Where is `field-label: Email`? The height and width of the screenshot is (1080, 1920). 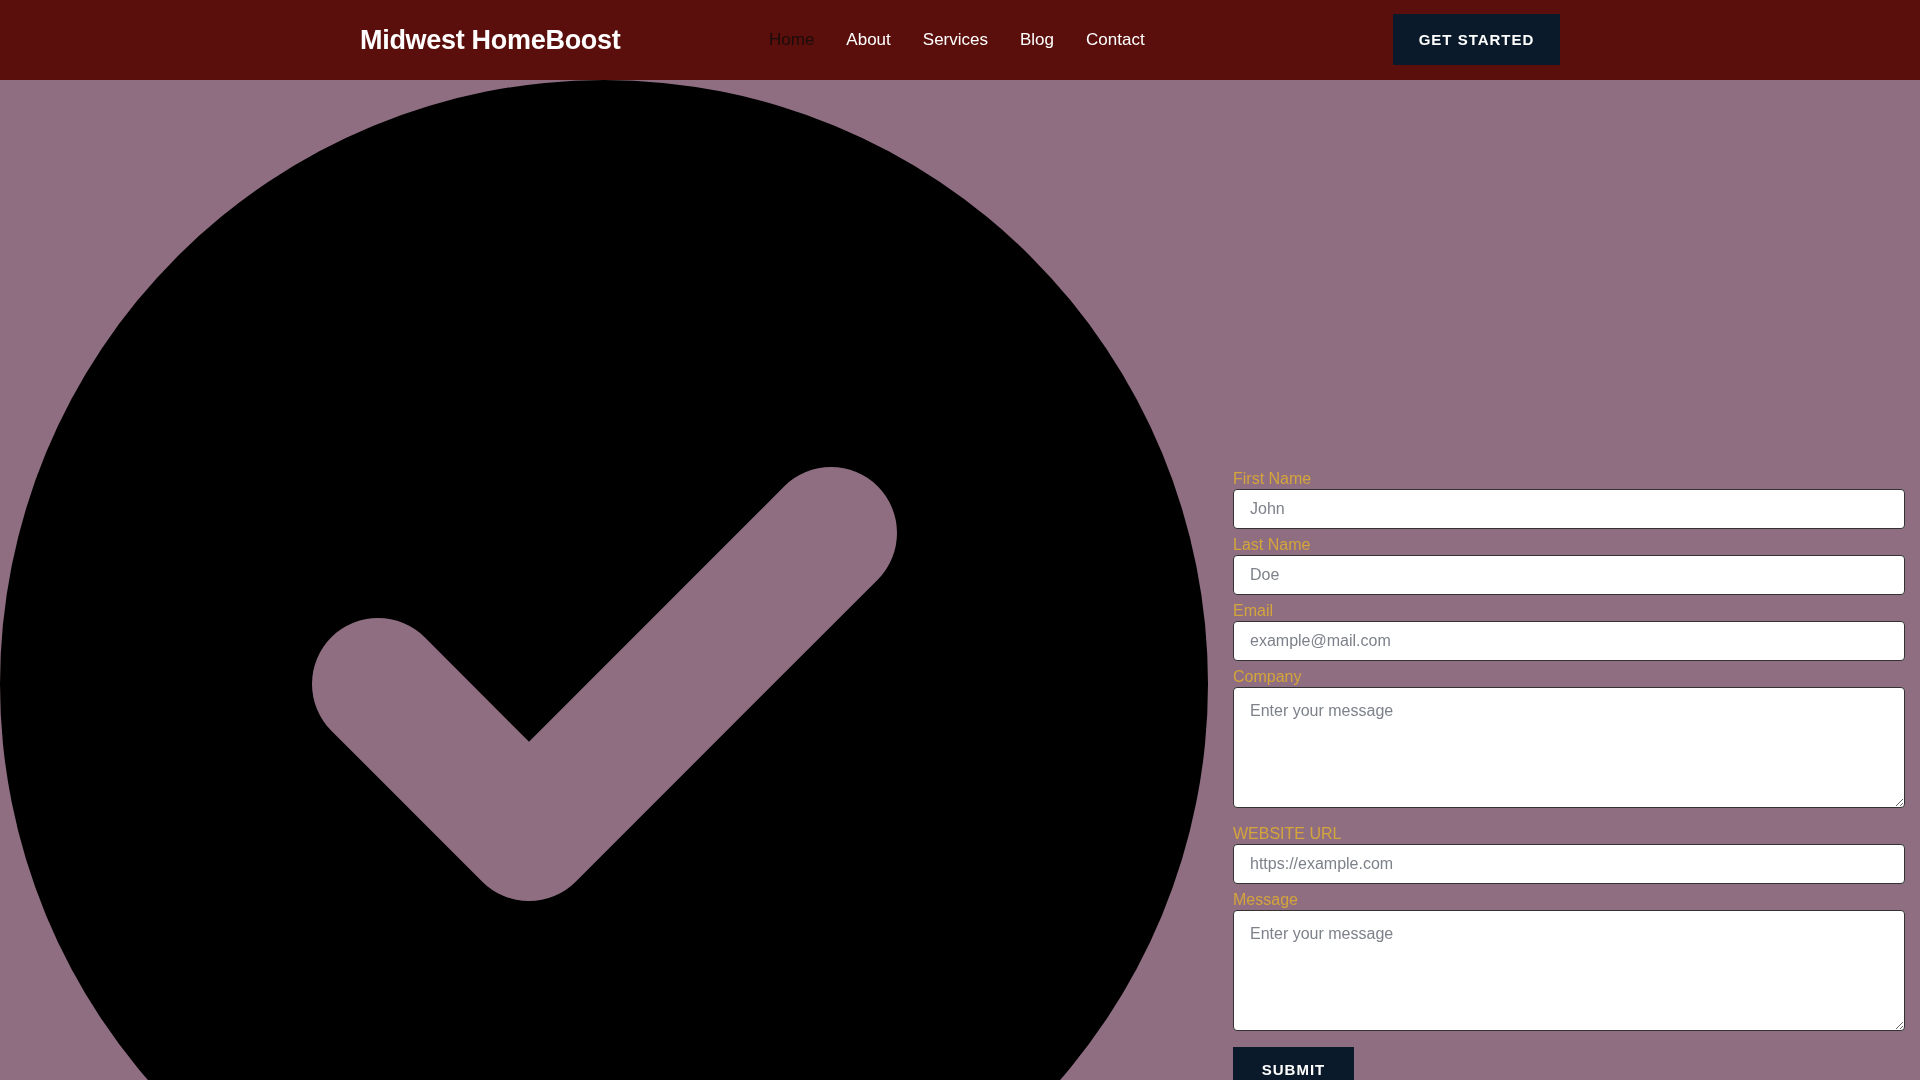
field-label: Email is located at coordinates (1253, 611).